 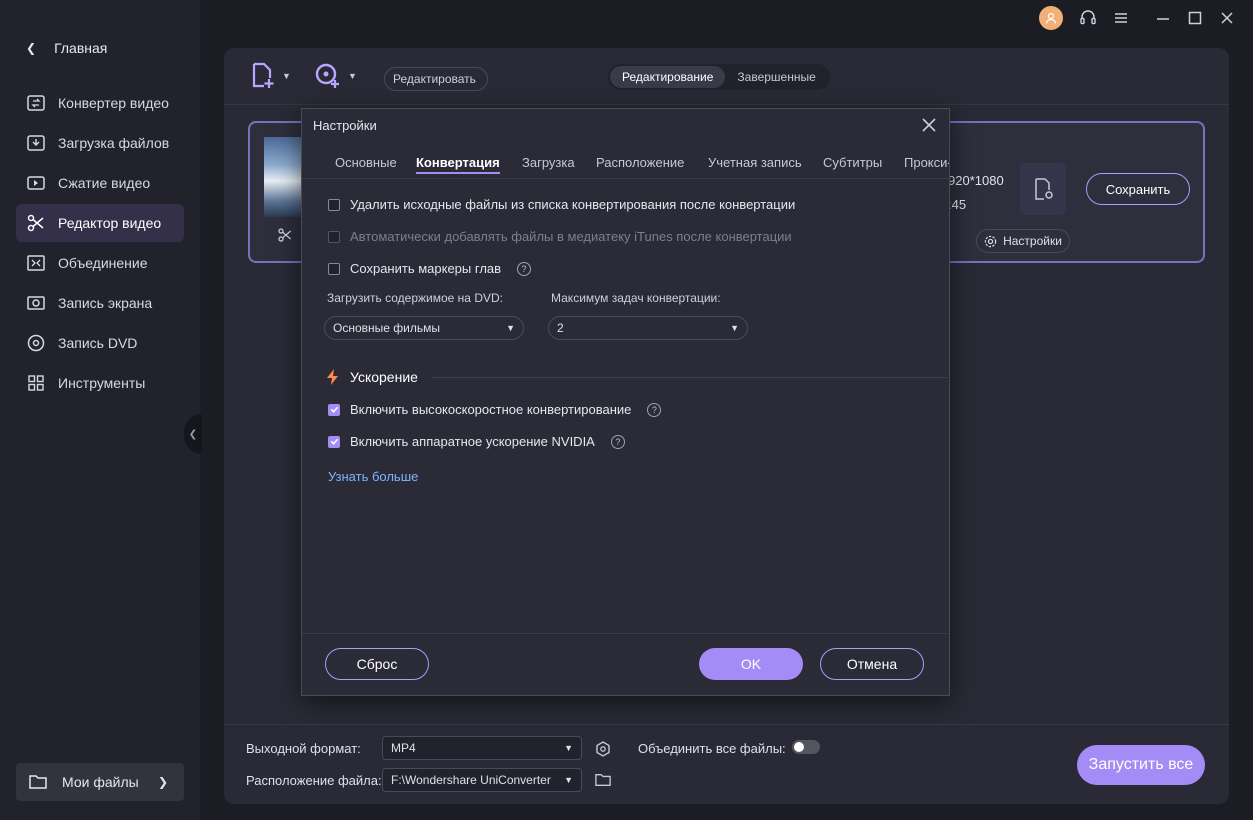 I want to click on add-file-icon, so click(x=263, y=75).